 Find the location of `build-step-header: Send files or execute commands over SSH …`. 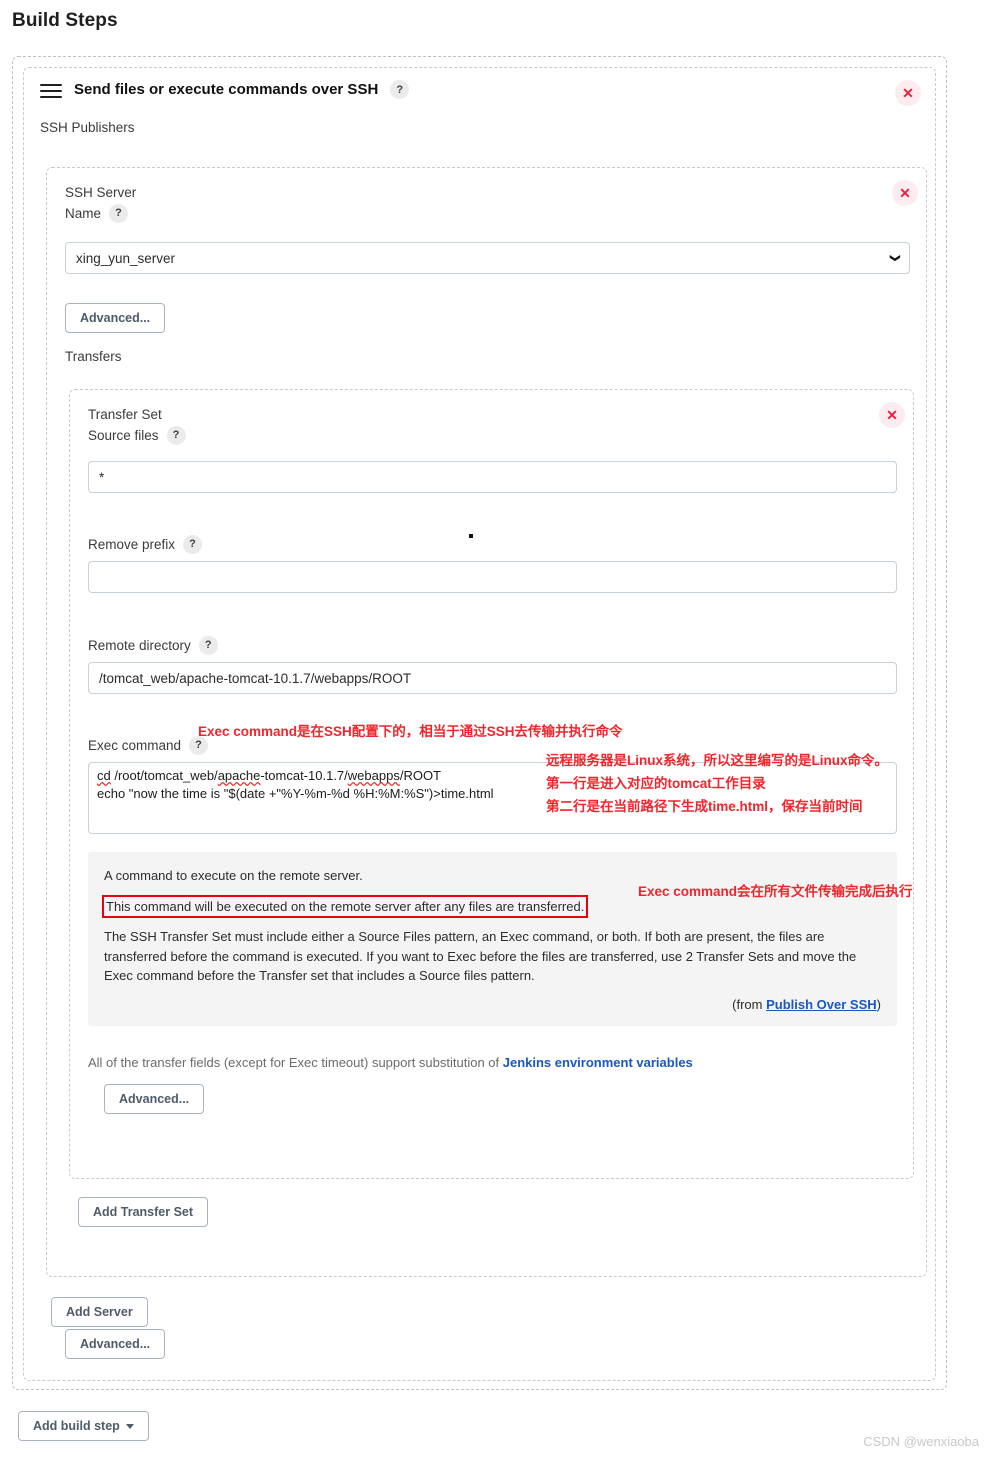

build-step-header: Send files or execute commands over SSH … is located at coordinates (225, 89).